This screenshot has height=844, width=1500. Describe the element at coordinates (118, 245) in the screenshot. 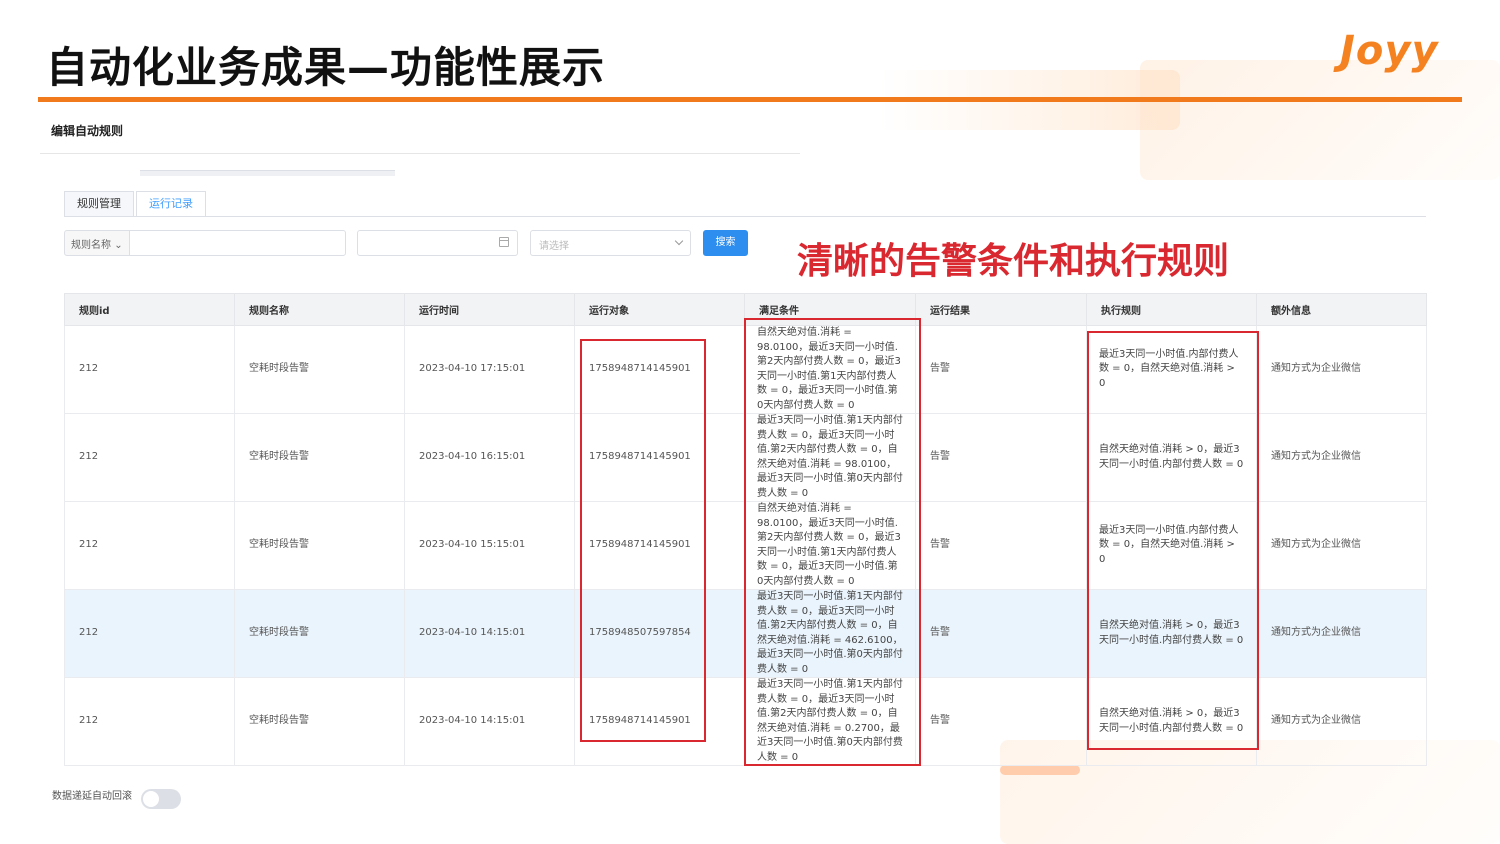

I see `chevron-down-icon: ⌄` at that location.